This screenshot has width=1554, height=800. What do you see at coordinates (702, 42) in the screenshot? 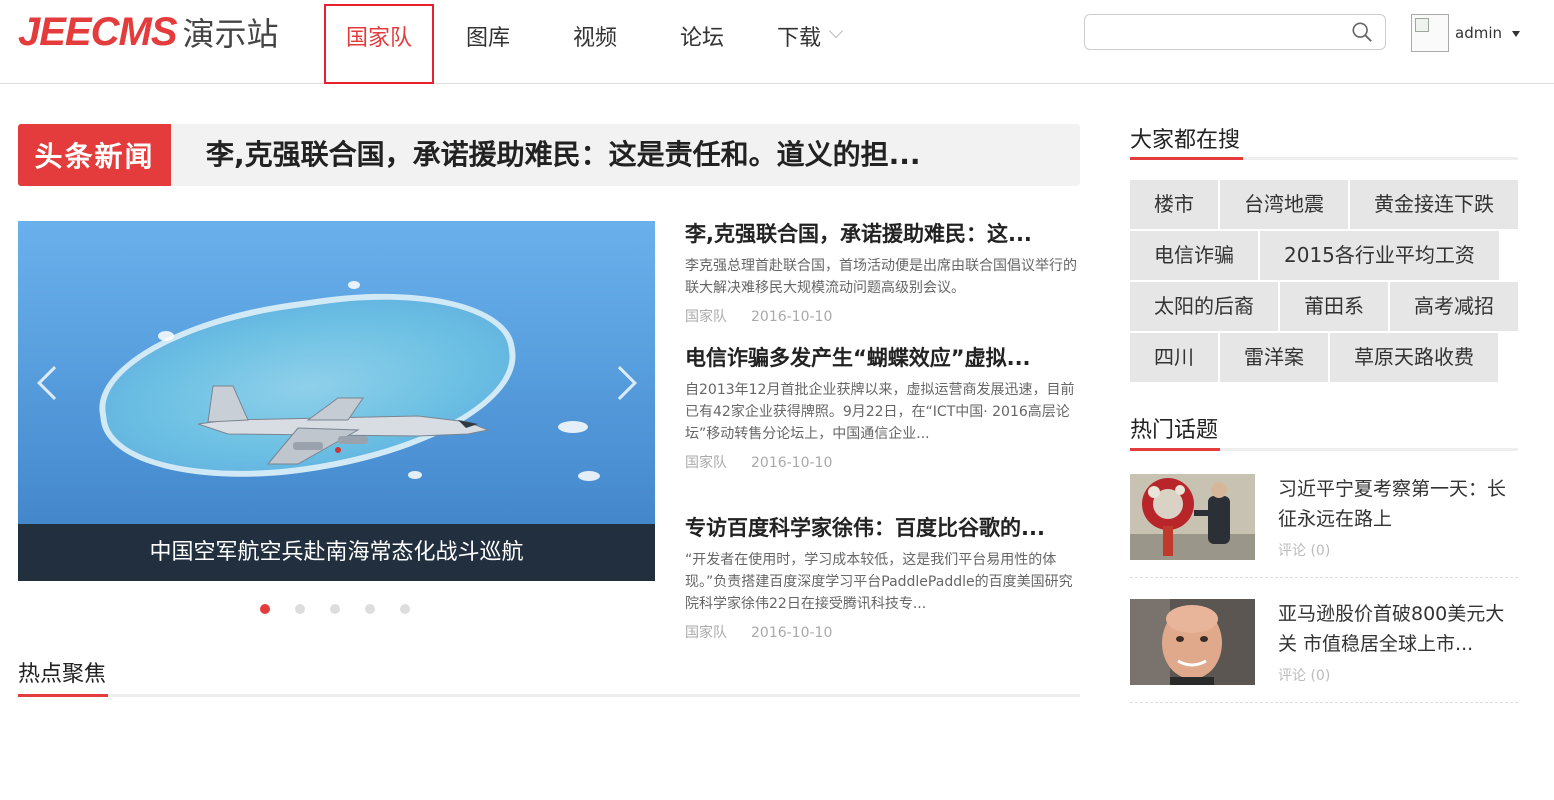
I see `nav-item-forum: 论坛` at bounding box center [702, 42].